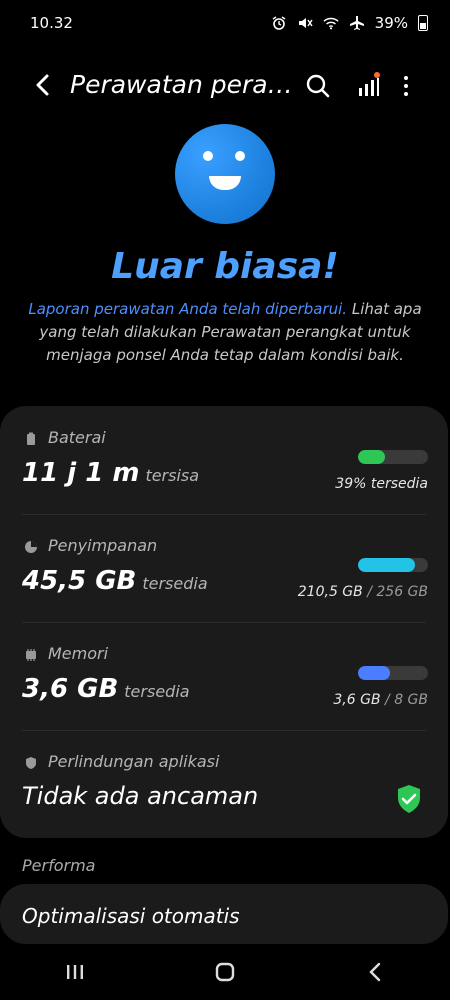  I want to click on auto-optimization-item: Optimalisasi otomatis, so click(224, 914).